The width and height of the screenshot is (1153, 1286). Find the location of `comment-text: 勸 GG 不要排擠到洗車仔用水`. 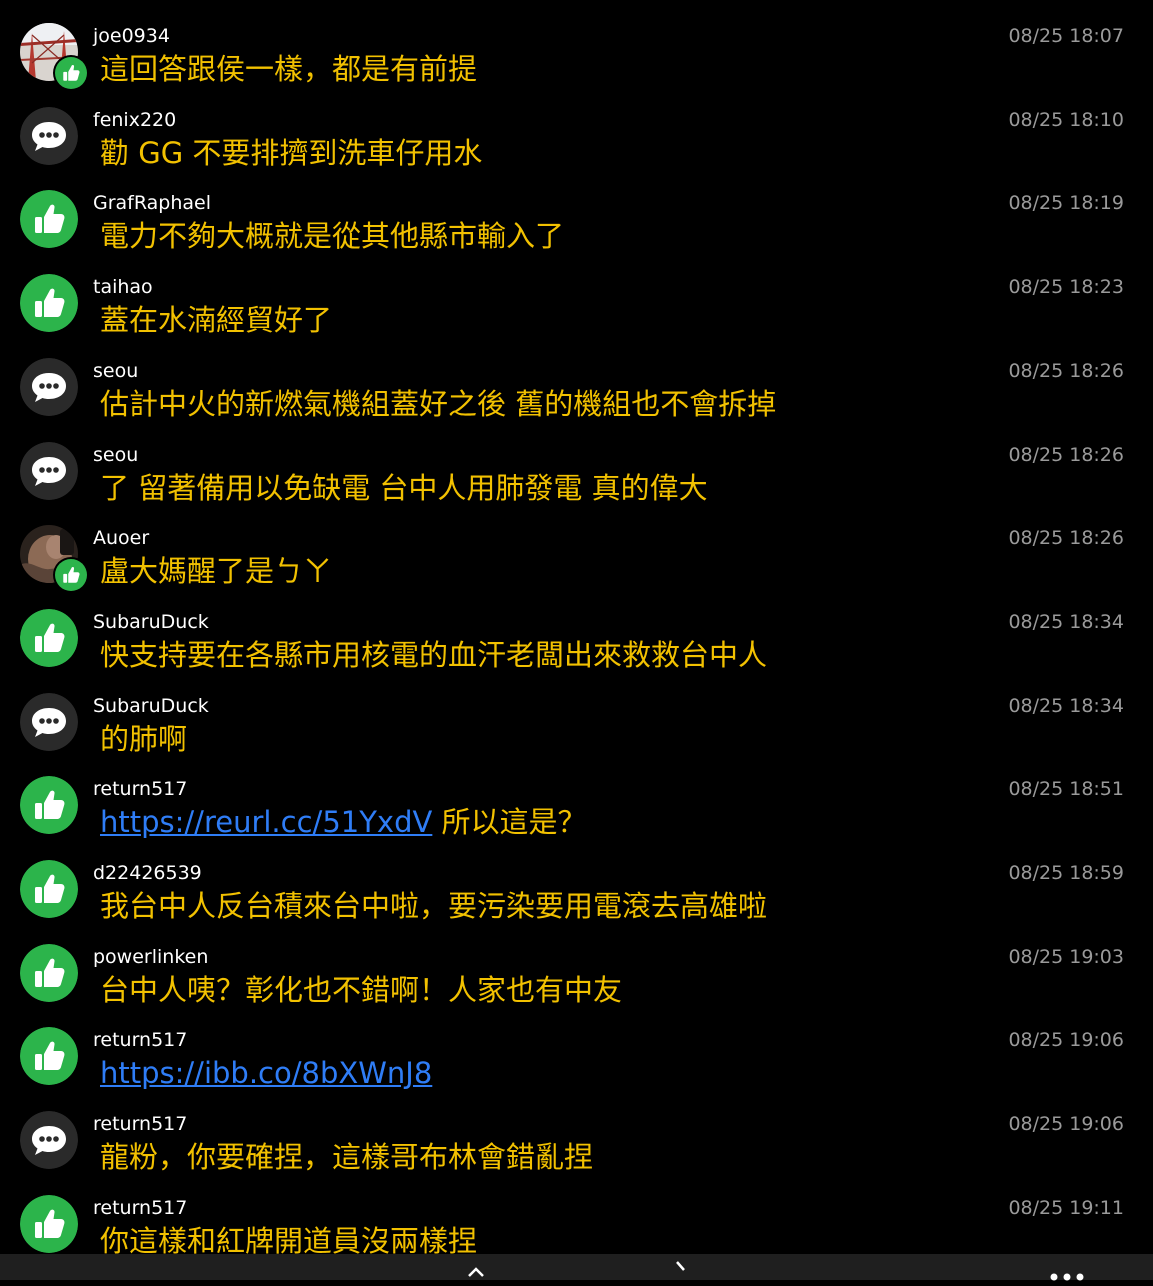

comment-text: 勸 GG 不要排擠到洗車仔用水 is located at coordinates (291, 153).